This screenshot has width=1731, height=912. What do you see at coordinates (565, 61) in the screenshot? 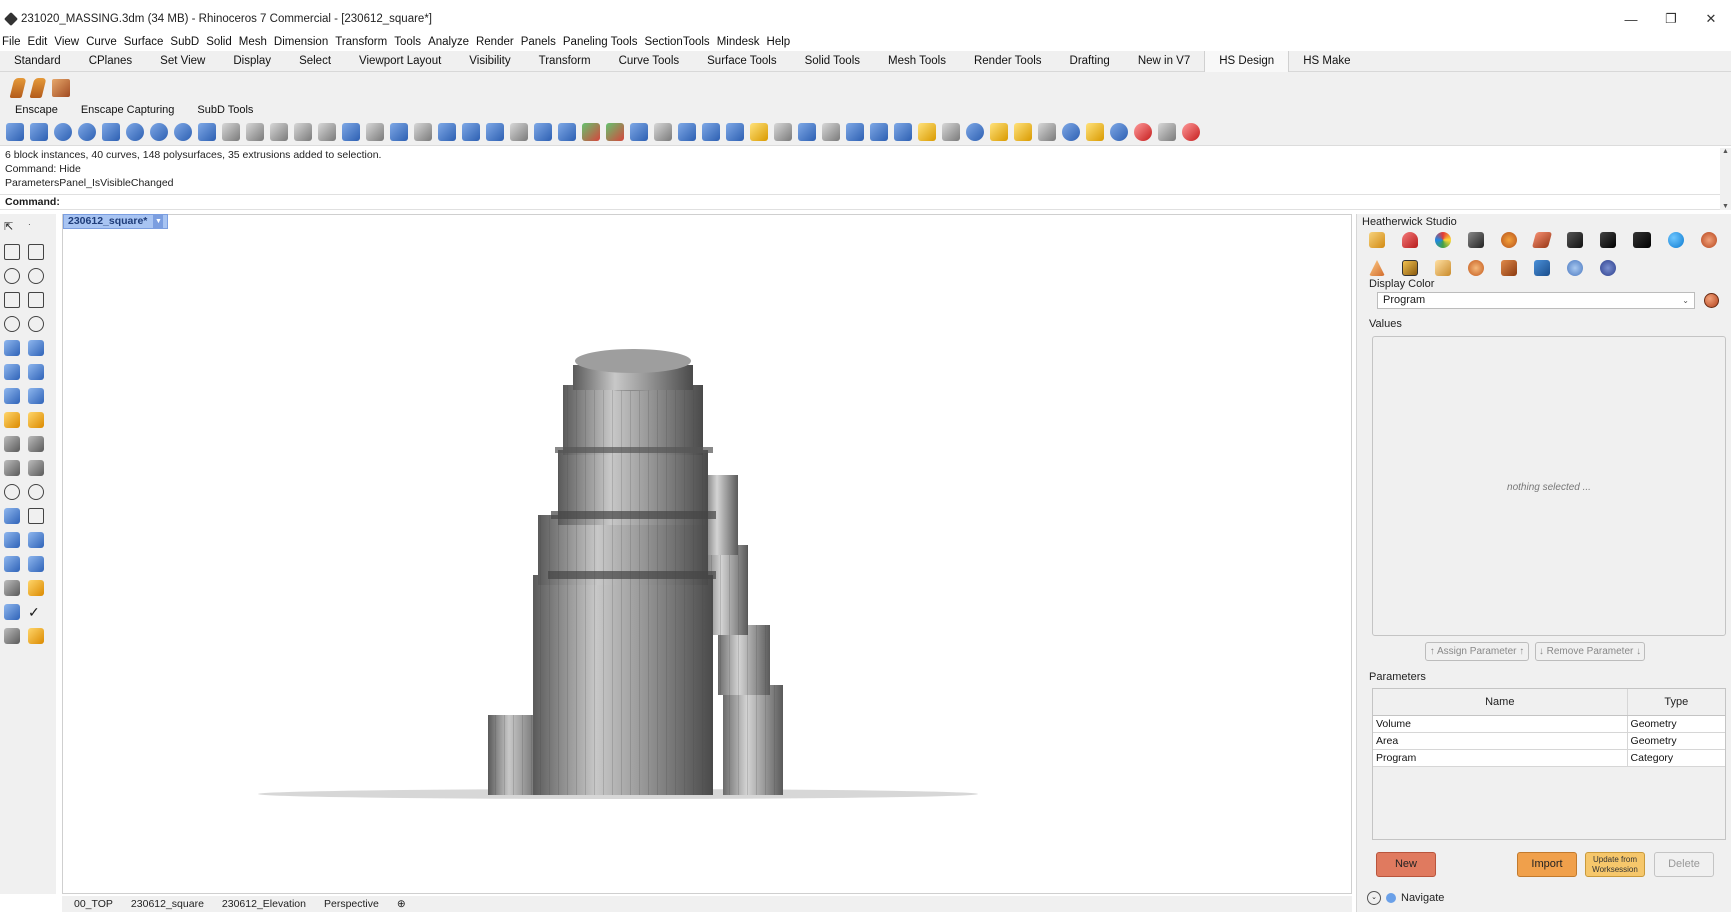
I see `tab-transform: Transform` at bounding box center [565, 61].